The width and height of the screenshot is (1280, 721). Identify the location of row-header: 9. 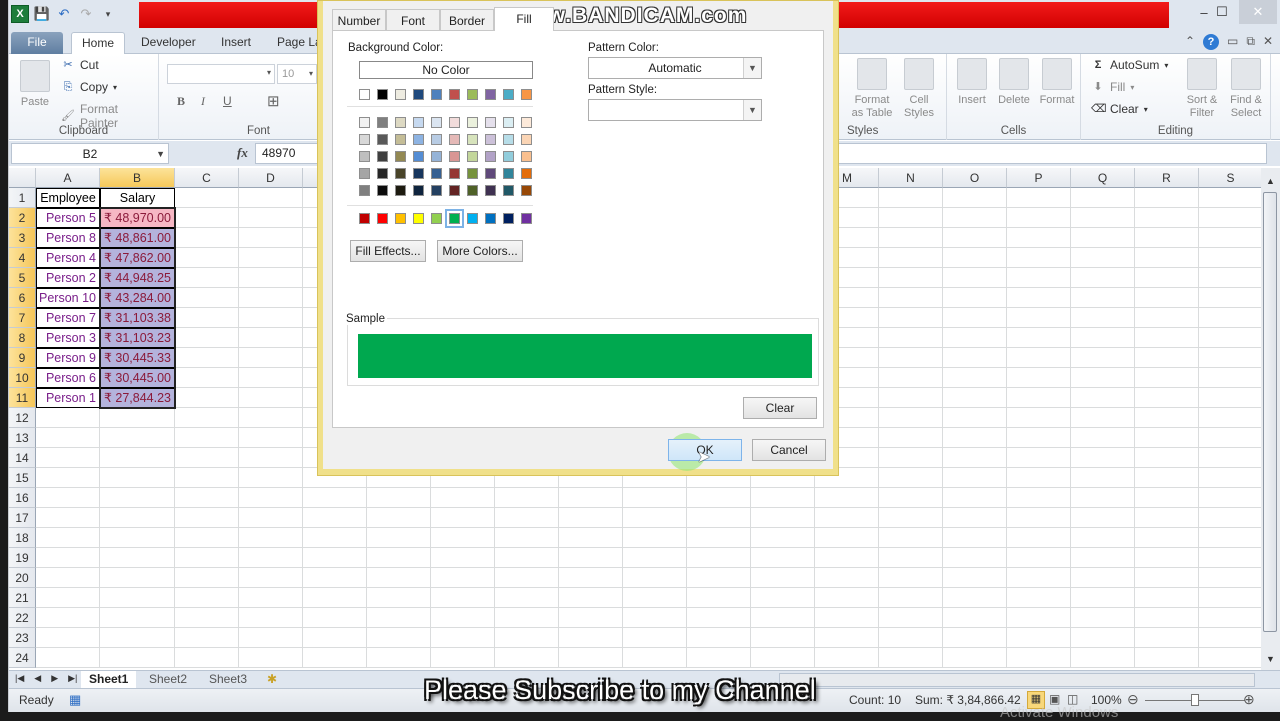
(22, 358).